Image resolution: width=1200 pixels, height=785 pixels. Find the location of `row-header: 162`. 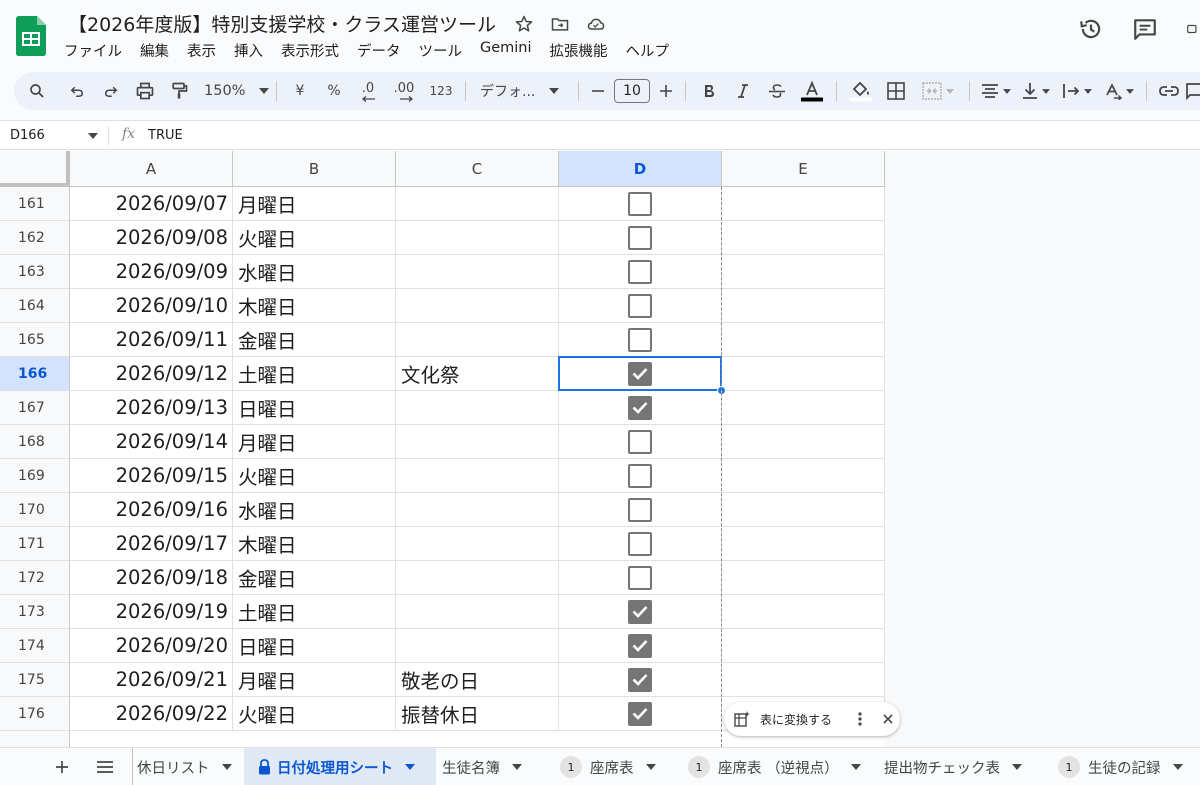

row-header: 162 is located at coordinates (35, 238).